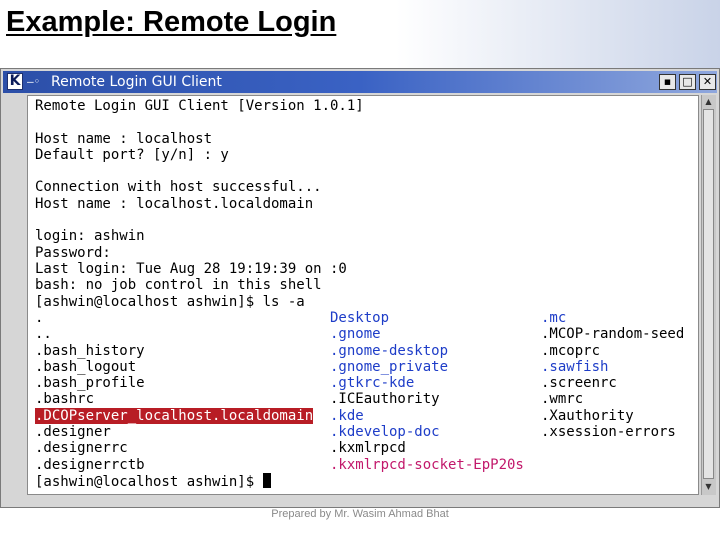 Image resolution: width=720 pixels, height=540 pixels. I want to click on ls-entry: ., so click(39, 318).